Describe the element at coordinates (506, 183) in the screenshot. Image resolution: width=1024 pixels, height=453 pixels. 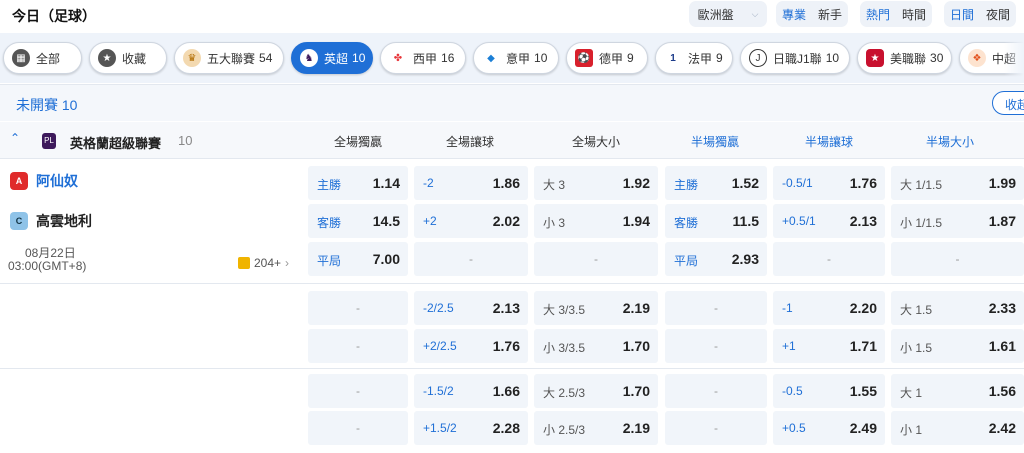
I see `odds-value: 1.86` at that location.